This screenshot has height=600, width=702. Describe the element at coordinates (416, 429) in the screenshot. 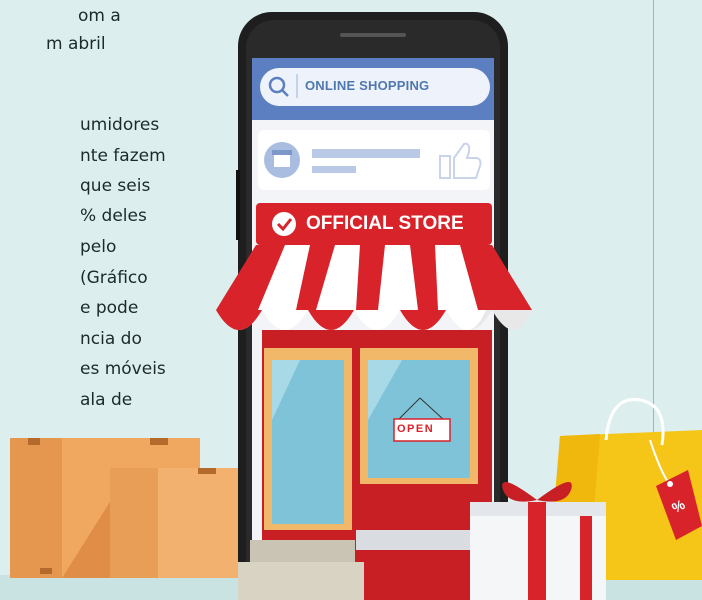

I see `open-sign-label: OPEN` at that location.